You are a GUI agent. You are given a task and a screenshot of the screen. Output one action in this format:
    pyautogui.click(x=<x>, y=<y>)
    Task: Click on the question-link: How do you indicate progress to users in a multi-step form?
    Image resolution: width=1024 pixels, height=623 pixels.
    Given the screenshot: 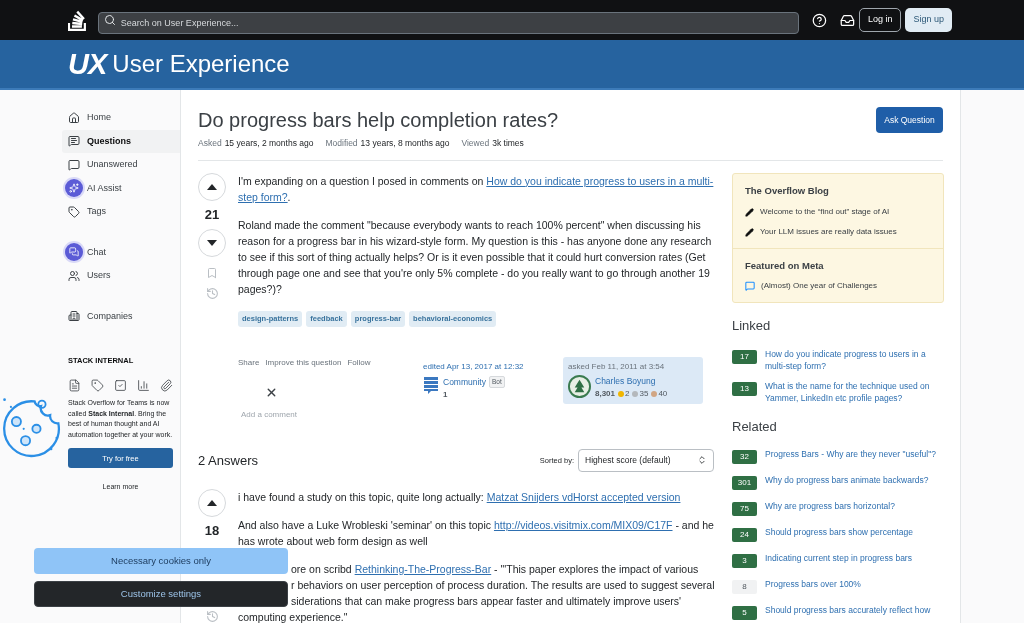 What is the action you would take?
    pyautogui.click(x=854, y=359)
    